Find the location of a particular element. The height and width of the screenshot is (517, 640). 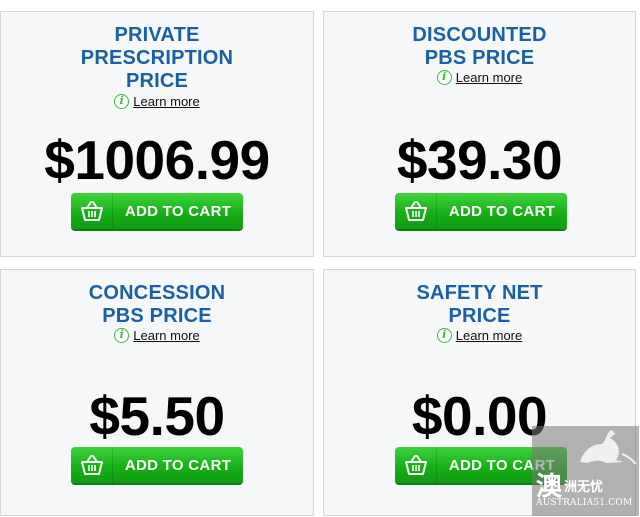

kangaroo-logo-icon is located at coordinates (608, 447).